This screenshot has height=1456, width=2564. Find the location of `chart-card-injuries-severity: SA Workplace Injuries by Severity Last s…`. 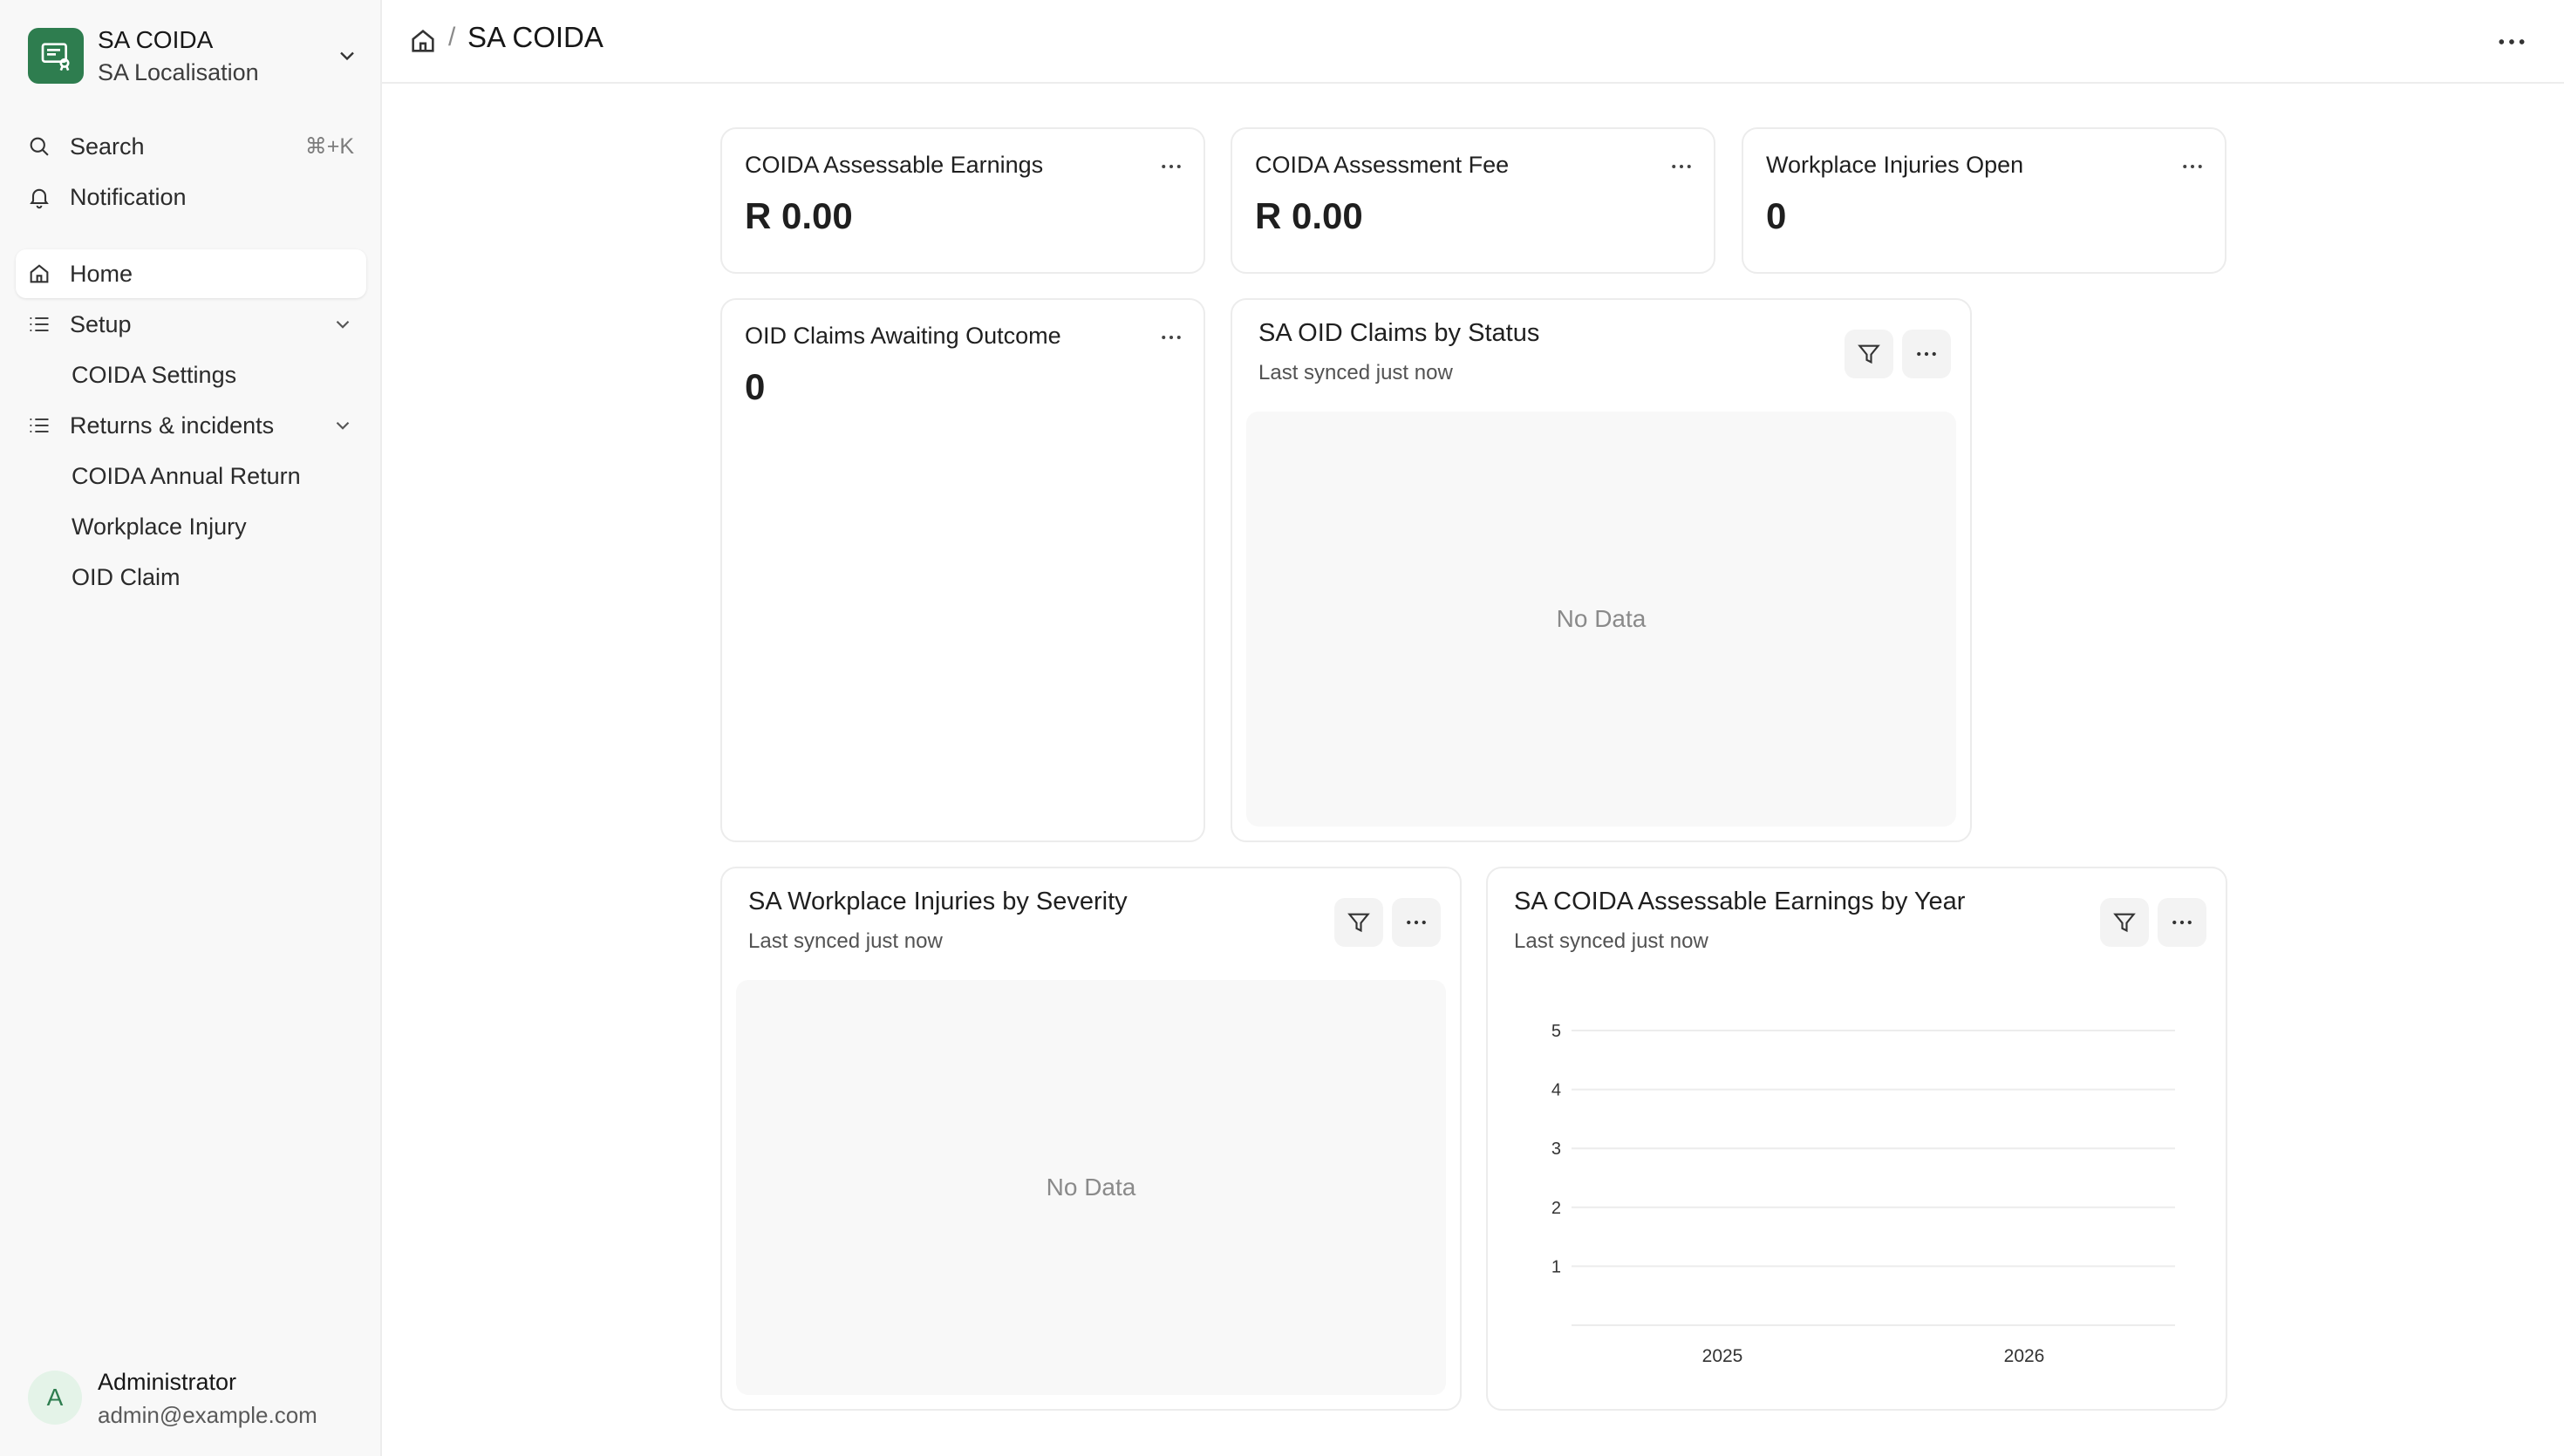

chart-card-injuries-severity: SA Workplace Injuries by Severity Last s… is located at coordinates (1091, 1139).